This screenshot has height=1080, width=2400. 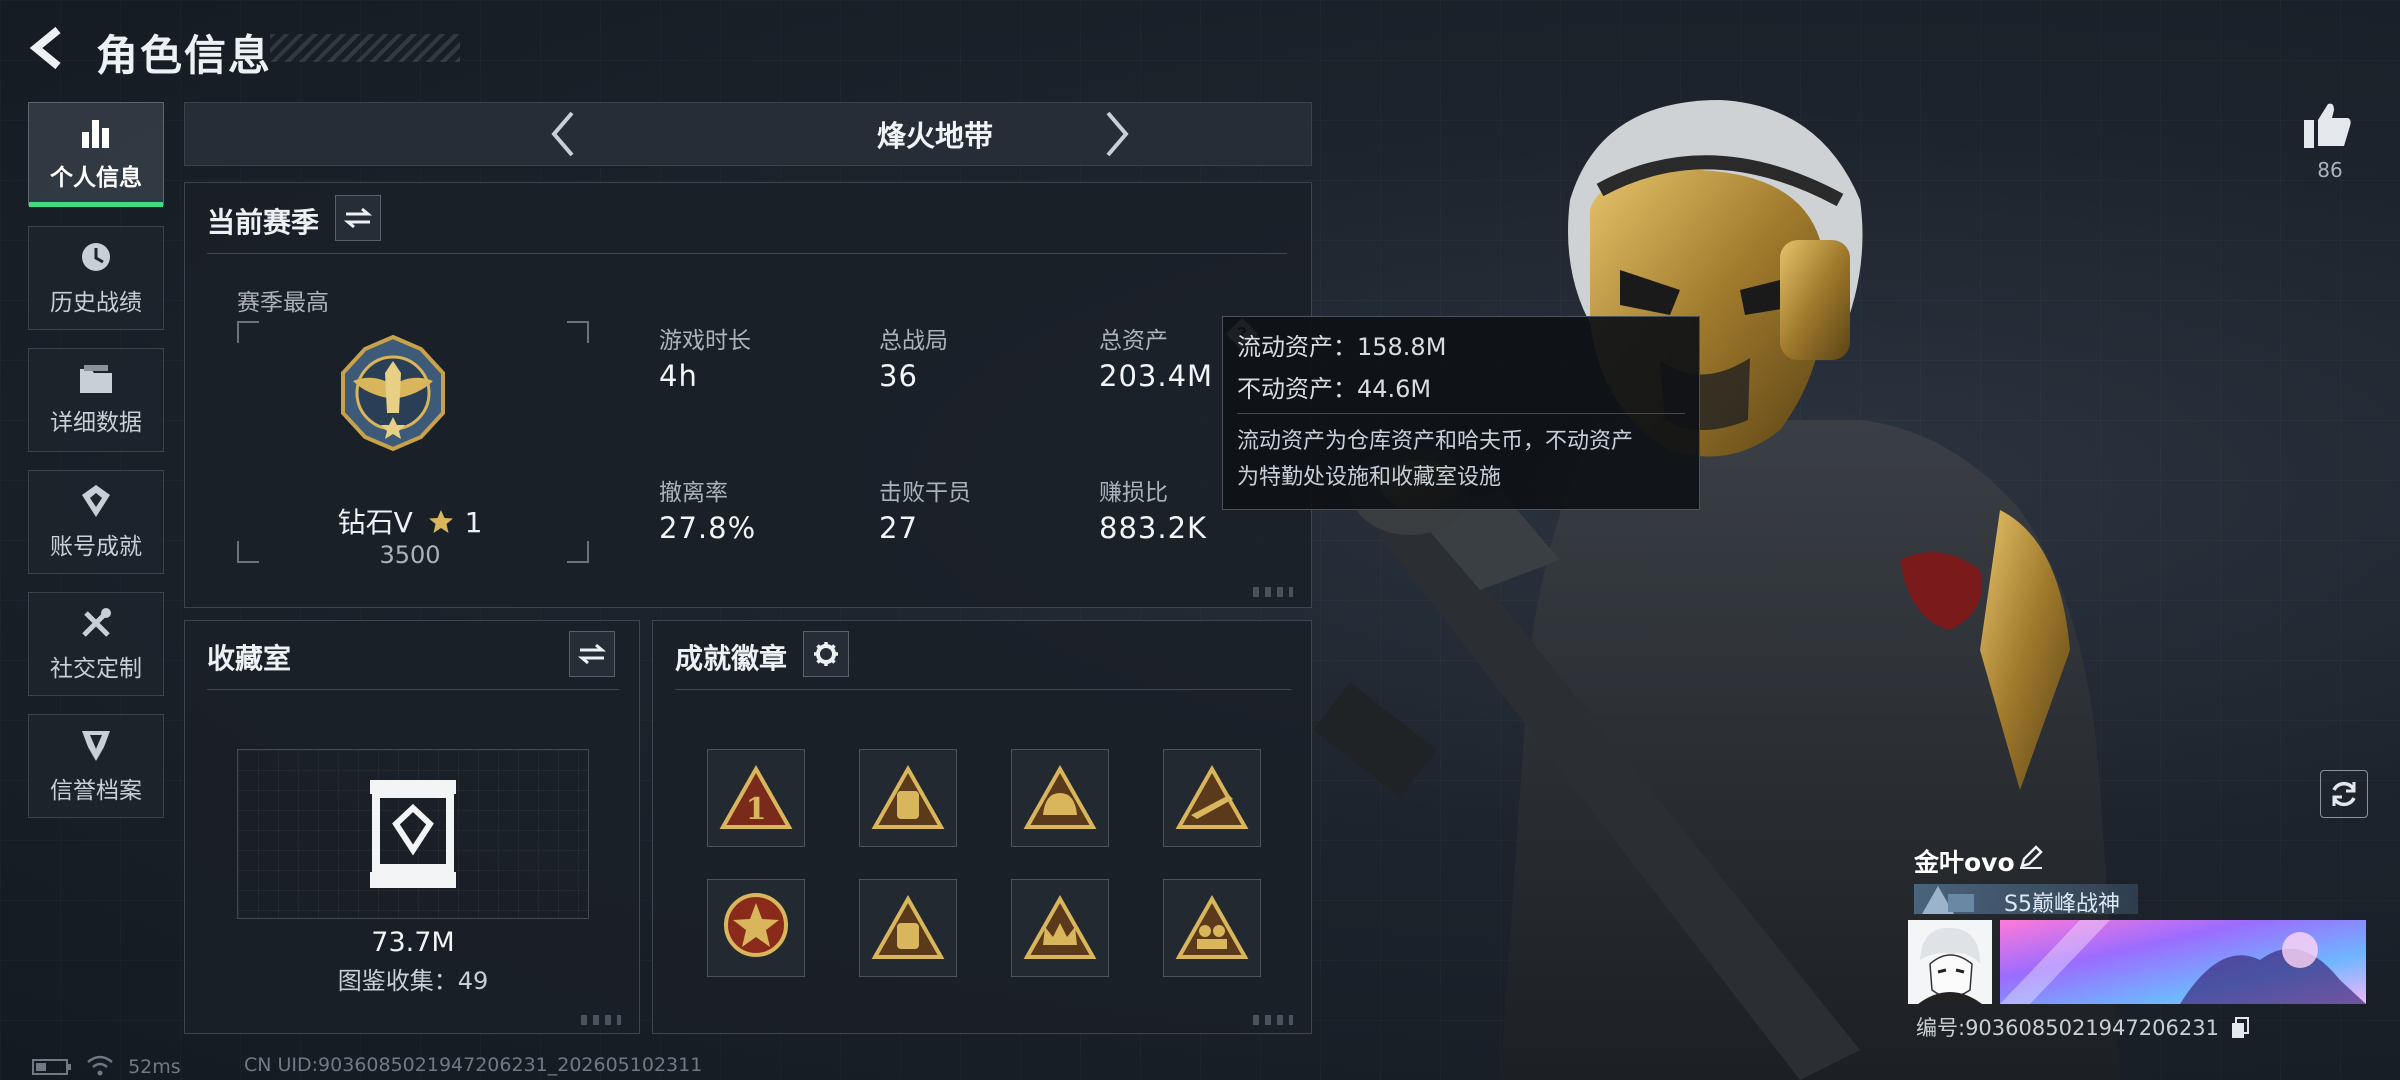 What do you see at coordinates (45, 48) in the screenshot?
I see `back-arrow-icon` at bounding box center [45, 48].